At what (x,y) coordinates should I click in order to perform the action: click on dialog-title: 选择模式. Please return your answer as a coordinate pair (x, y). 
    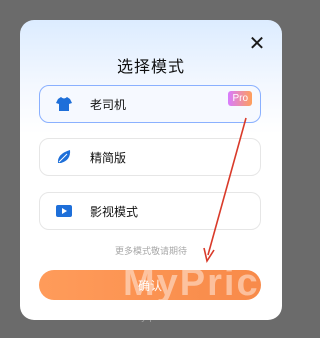
    Looking at the image, I should click on (150, 66).